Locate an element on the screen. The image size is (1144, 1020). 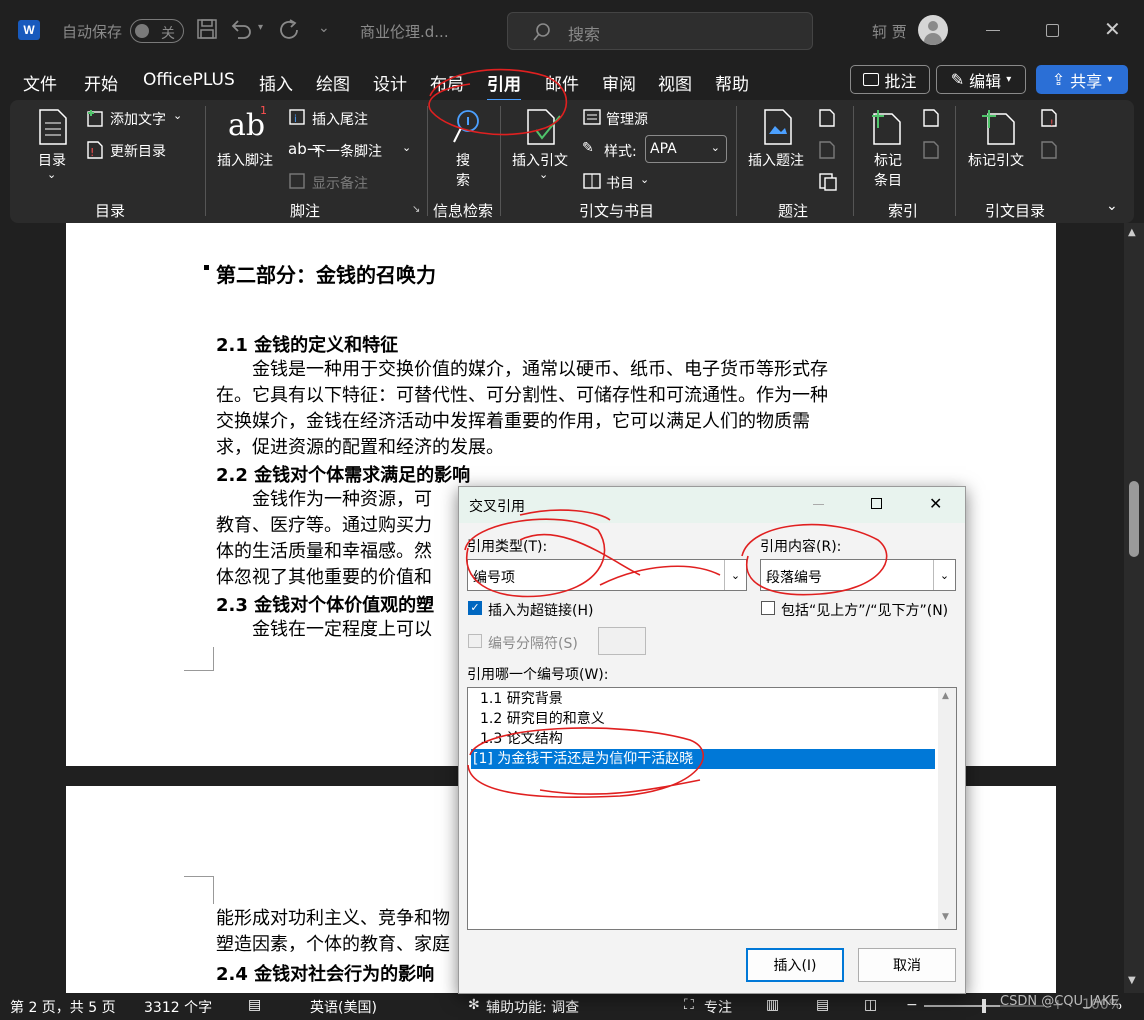
ref-content-select: 段落编号 ⌄ is located at coordinates (858, 575).